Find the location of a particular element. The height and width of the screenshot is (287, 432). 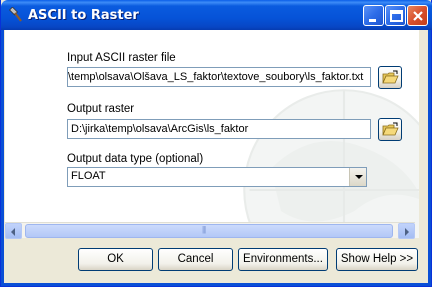

output-raster-label: Output raster is located at coordinates (101, 109).